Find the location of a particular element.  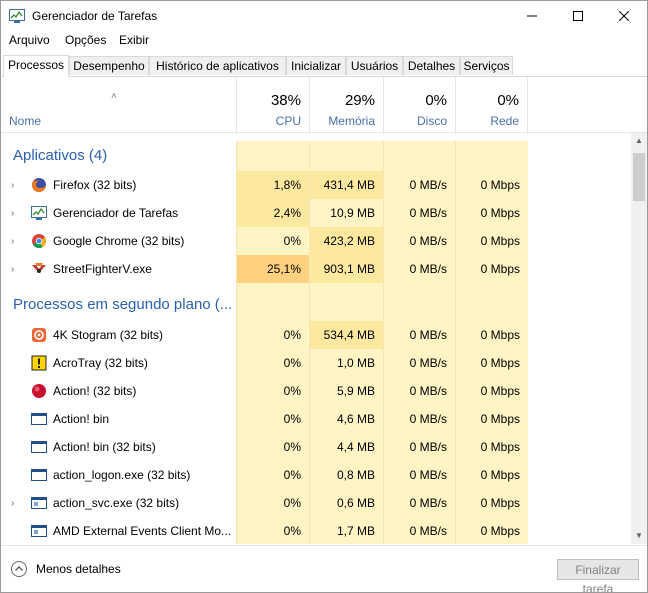

menu-opcoes: Opções is located at coordinates (85, 40).